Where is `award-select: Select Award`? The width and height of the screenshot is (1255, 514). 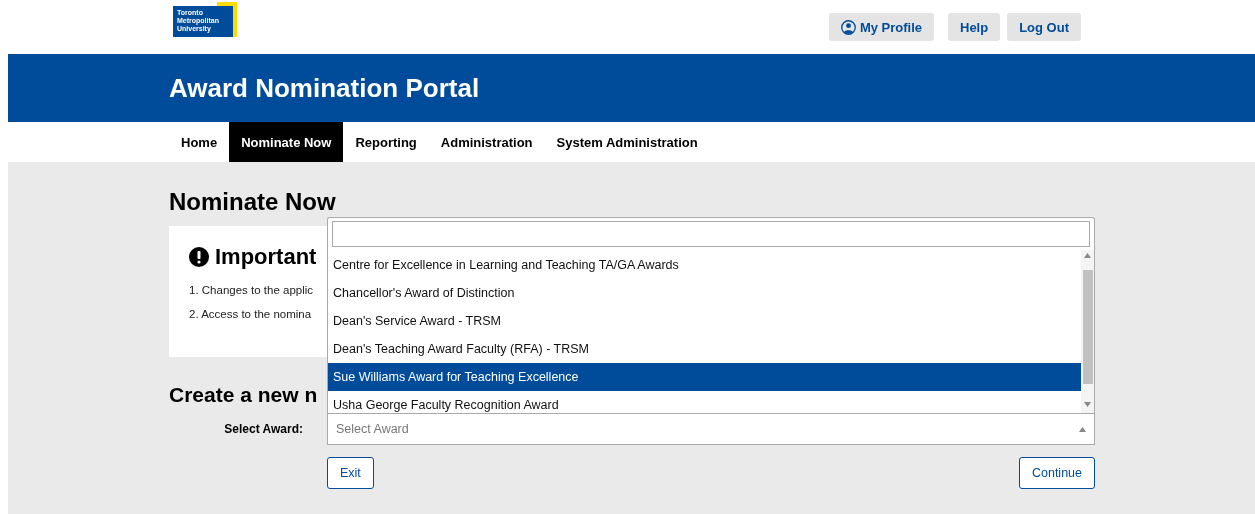
award-select: Select Award is located at coordinates (711, 429).